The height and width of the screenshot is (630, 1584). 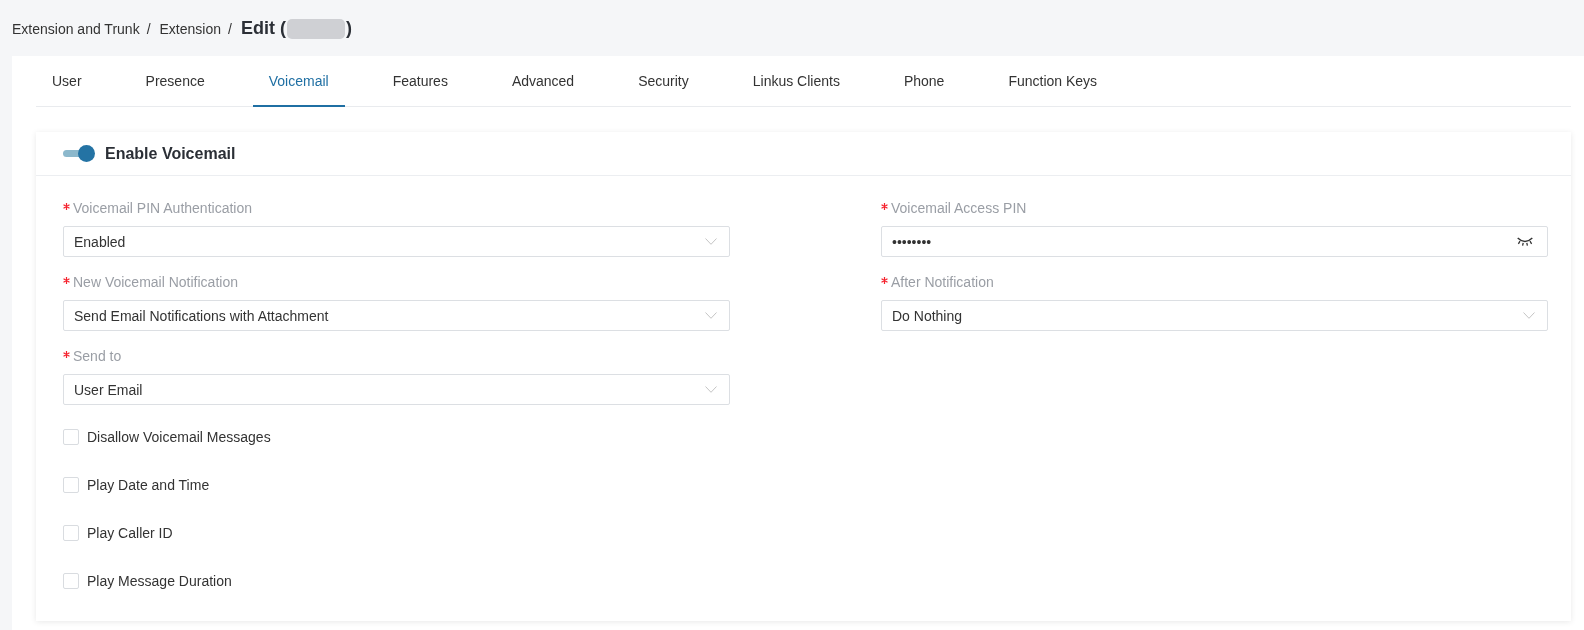 I want to click on section-title: Enable Voicemail, so click(x=170, y=153).